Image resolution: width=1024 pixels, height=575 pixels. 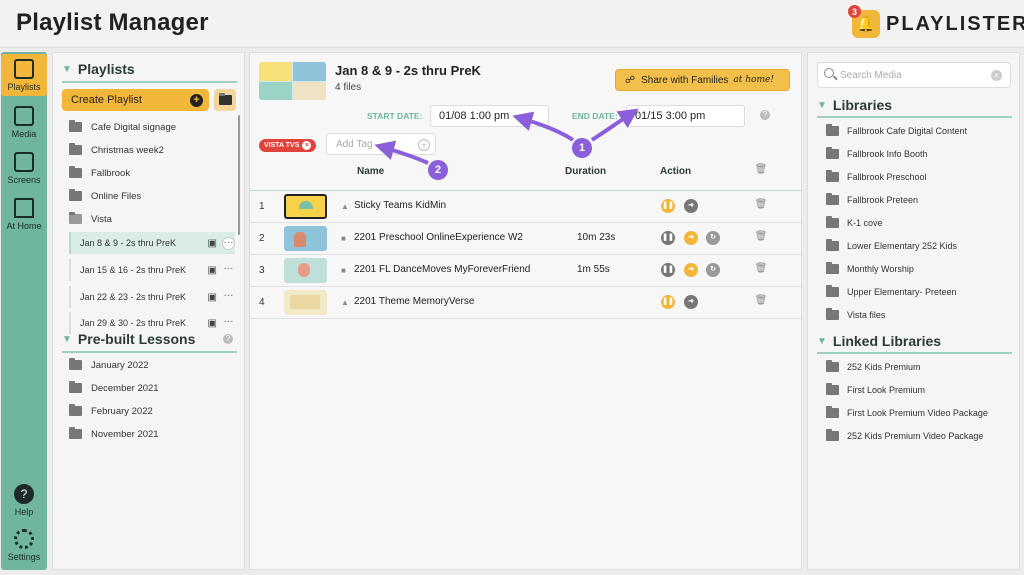 What do you see at coordinates (381, 144) in the screenshot?
I see `add-tag-input: Add Tag +` at bounding box center [381, 144].